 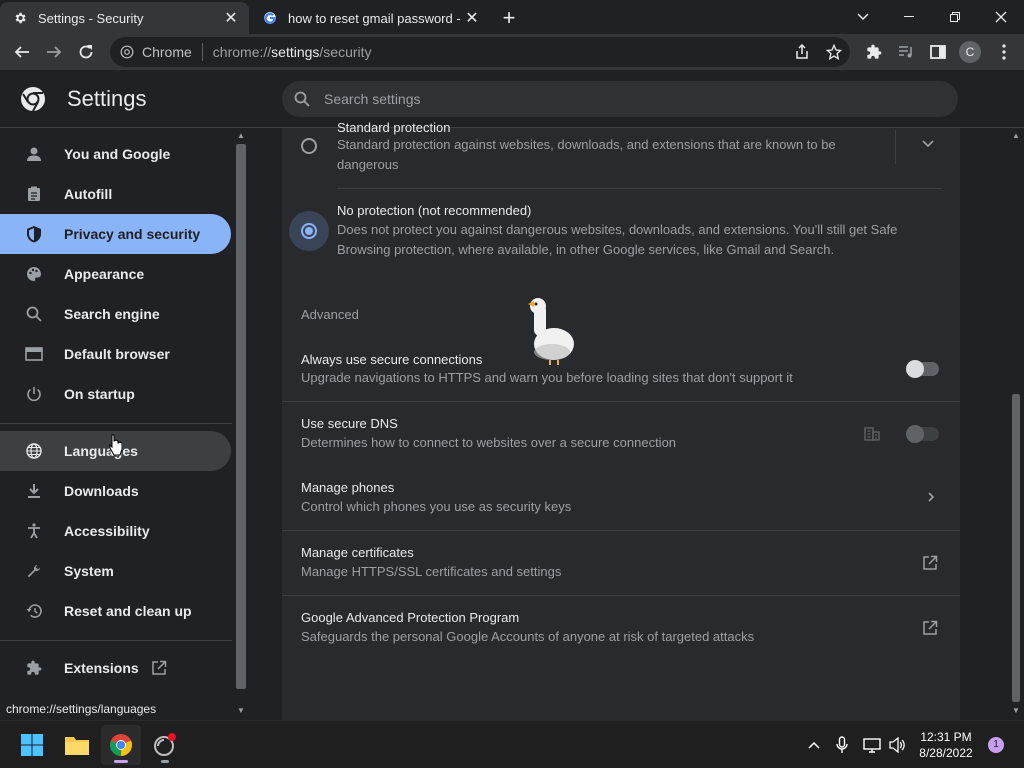 What do you see at coordinates (1004, 52) in the screenshot?
I see `menu-kebab-icon` at bounding box center [1004, 52].